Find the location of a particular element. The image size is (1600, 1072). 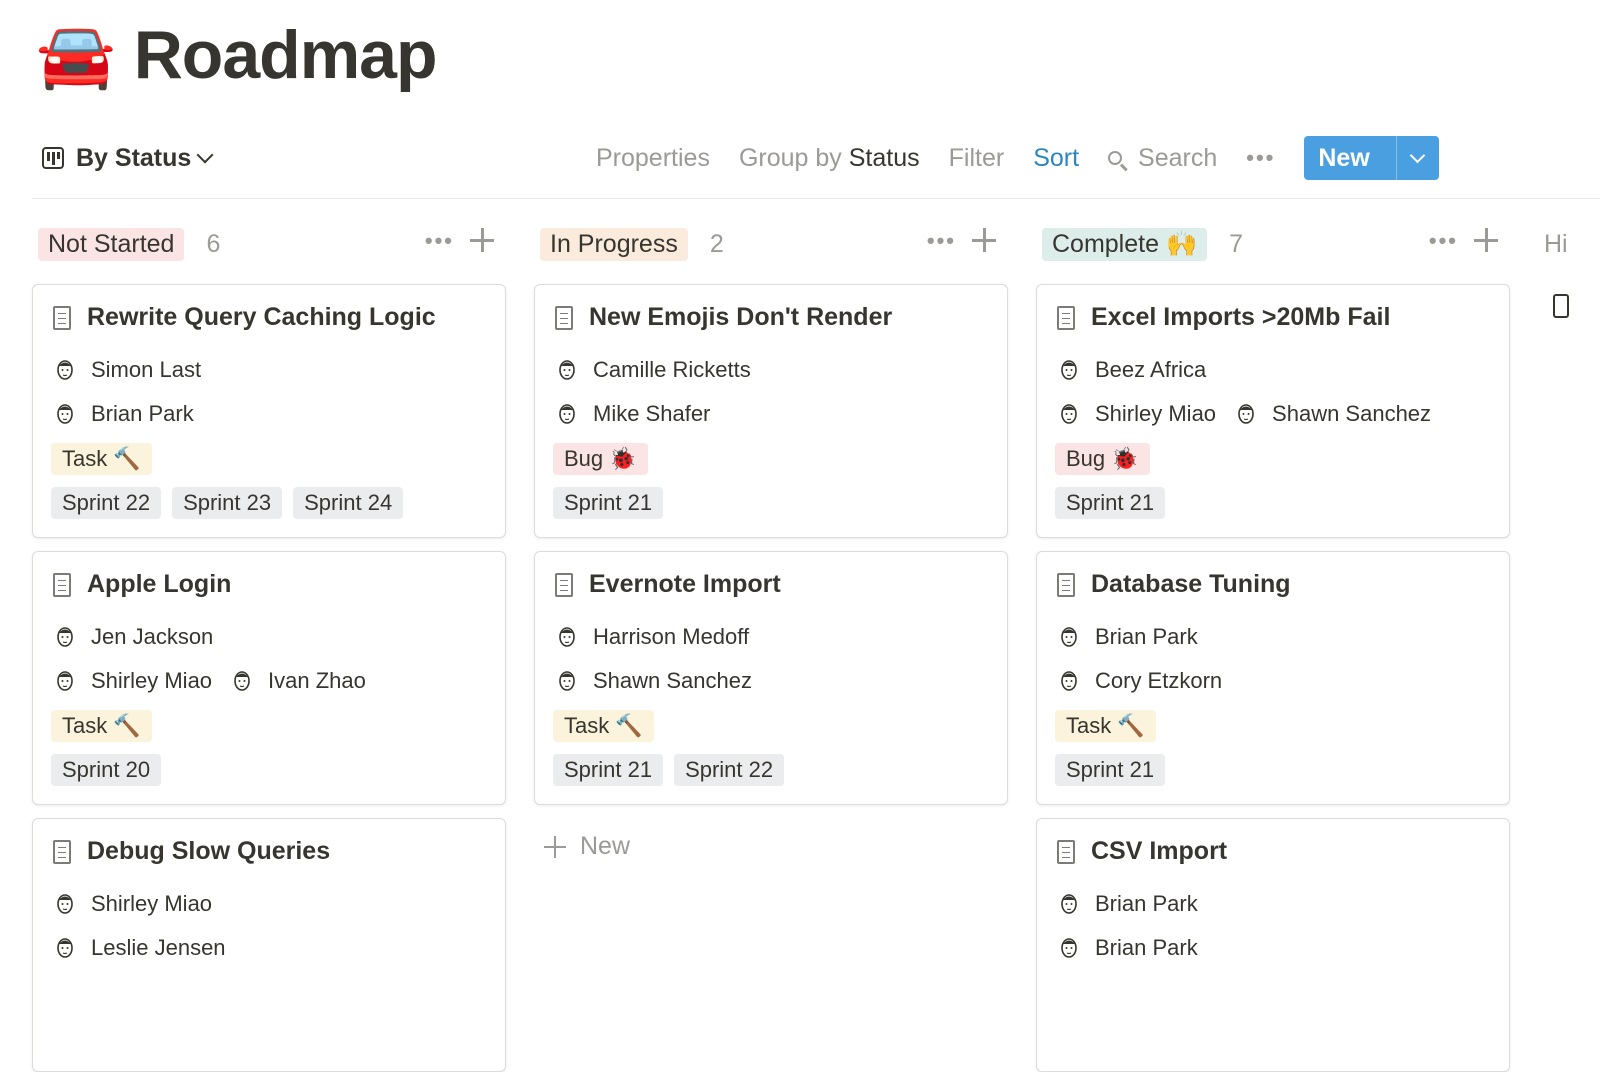

person-name: Simon Last is located at coordinates (146, 369).